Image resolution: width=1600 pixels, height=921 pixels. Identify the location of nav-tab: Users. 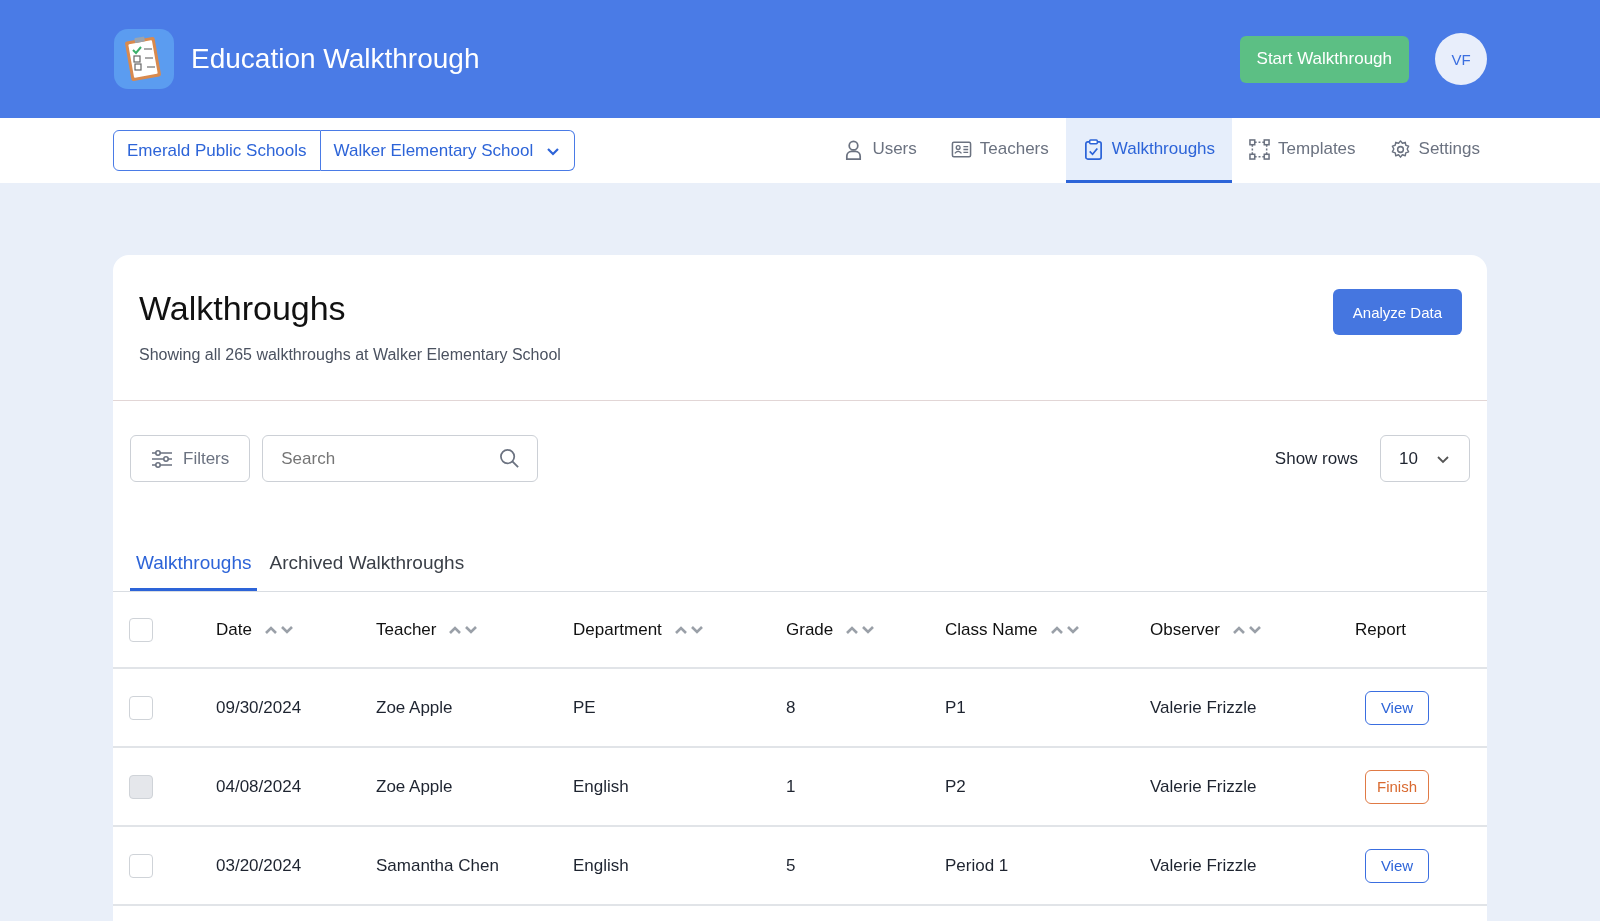
(880, 150).